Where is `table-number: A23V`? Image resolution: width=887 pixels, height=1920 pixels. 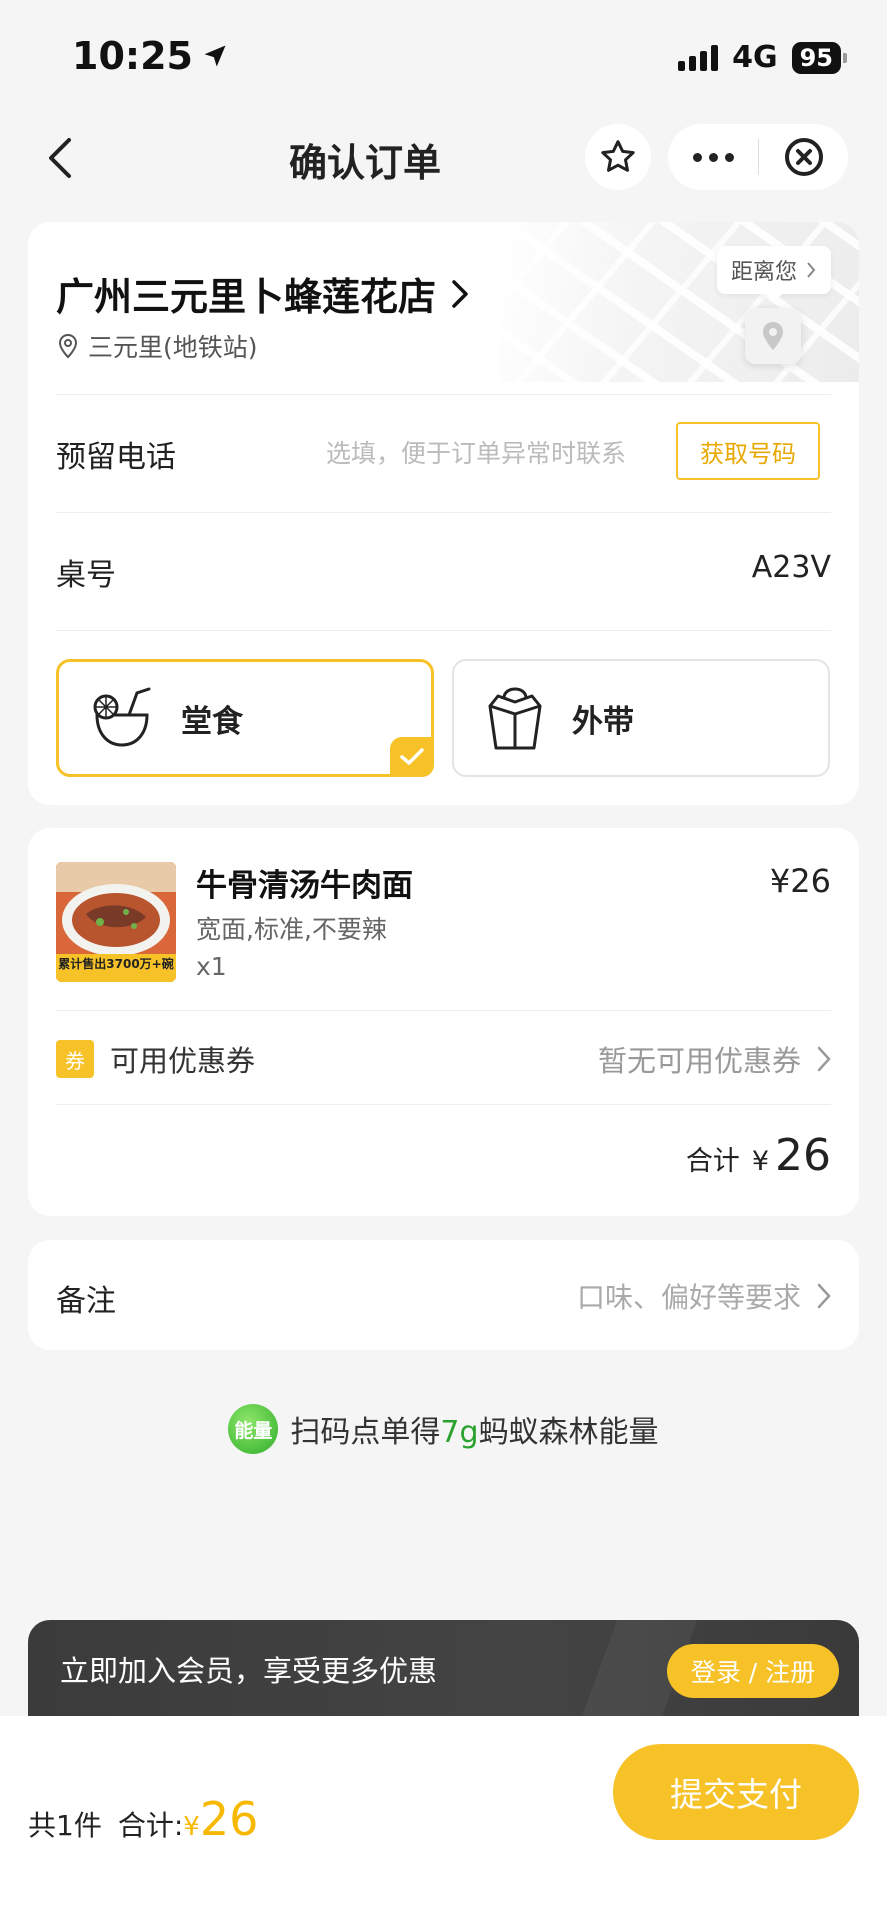 table-number: A23V is located at coordinates (791, 567).